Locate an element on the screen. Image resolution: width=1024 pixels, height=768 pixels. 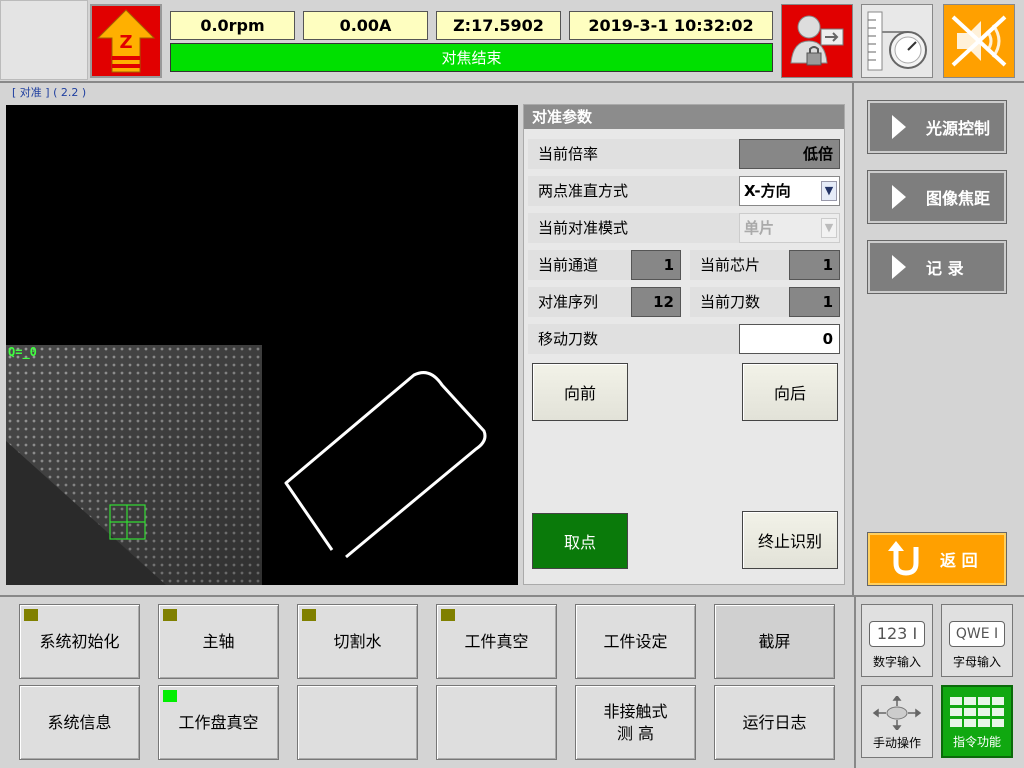
table-vacuum-button: 工作盘真空 is located at coordinates (218, 722).